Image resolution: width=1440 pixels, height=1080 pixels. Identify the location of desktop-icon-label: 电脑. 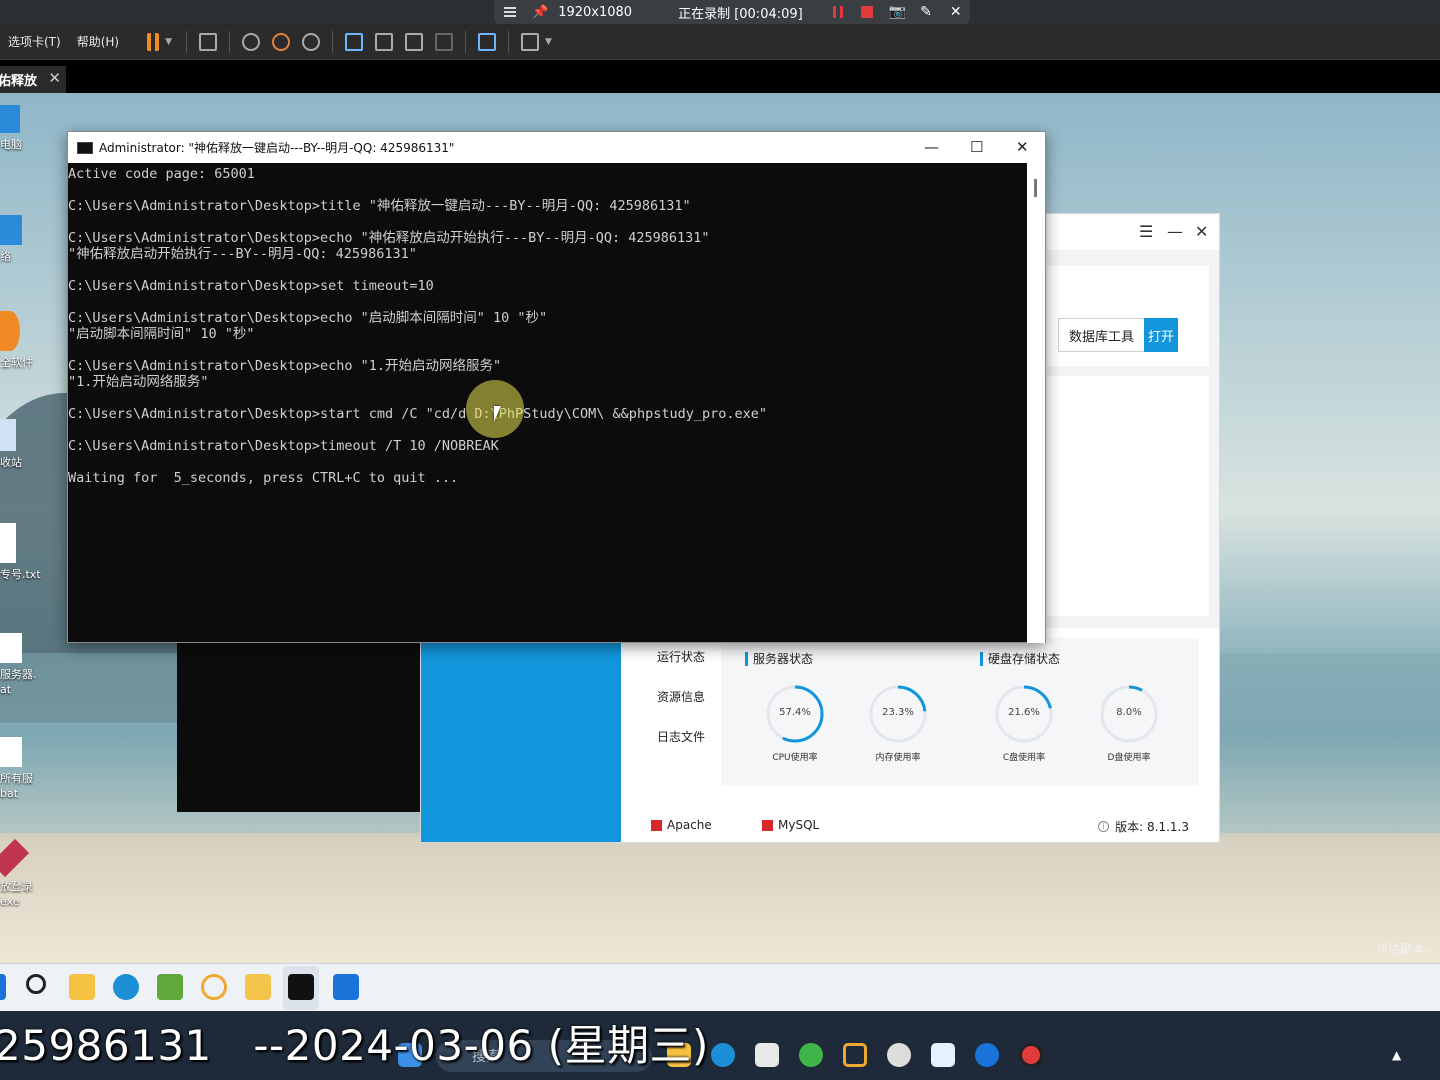
(11, 144).